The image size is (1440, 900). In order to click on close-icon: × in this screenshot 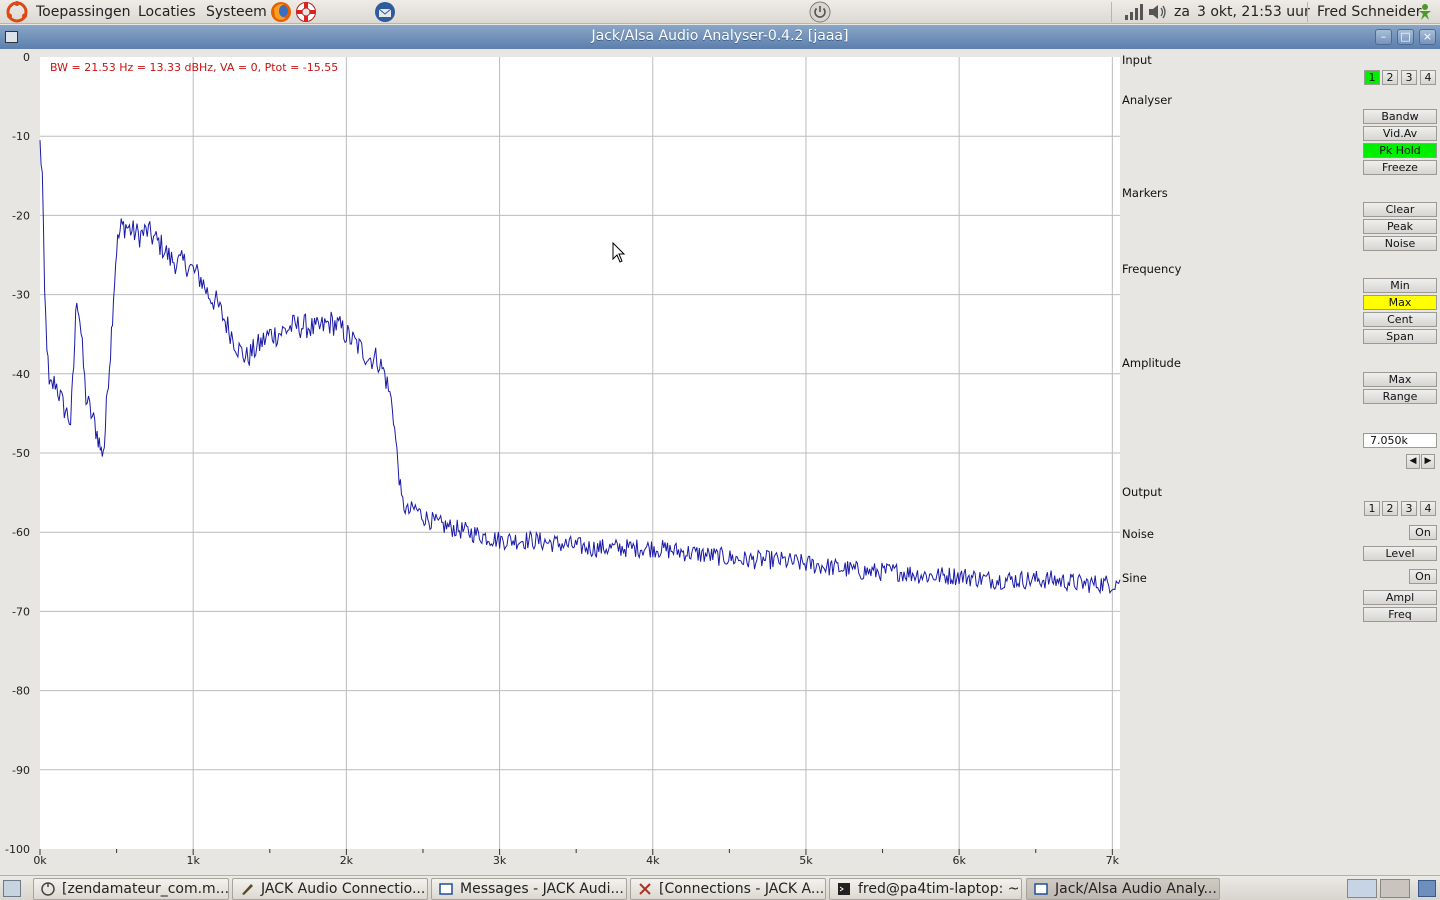, I will do `click(1427, 37)`.